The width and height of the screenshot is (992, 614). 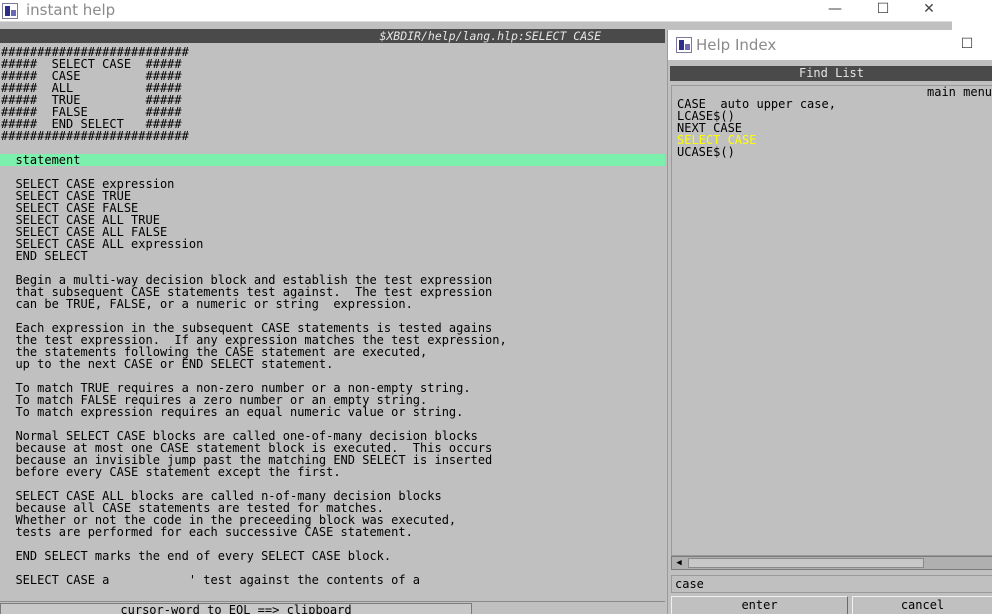 I want to click on help-line: ##########################, so click(x=95, y=136).